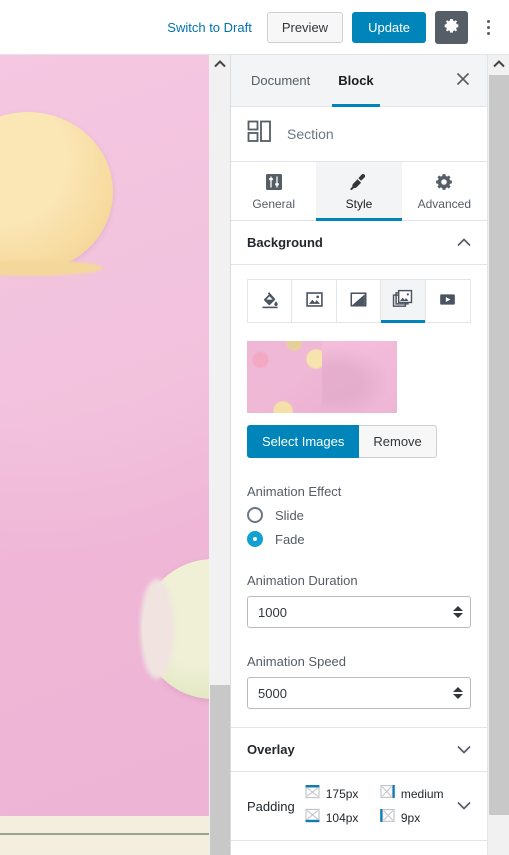  What do you see at coordinates (220, 770) in the screenshot?
I see `preview-scrollbar-thumb` at bounding box center [220, 770].